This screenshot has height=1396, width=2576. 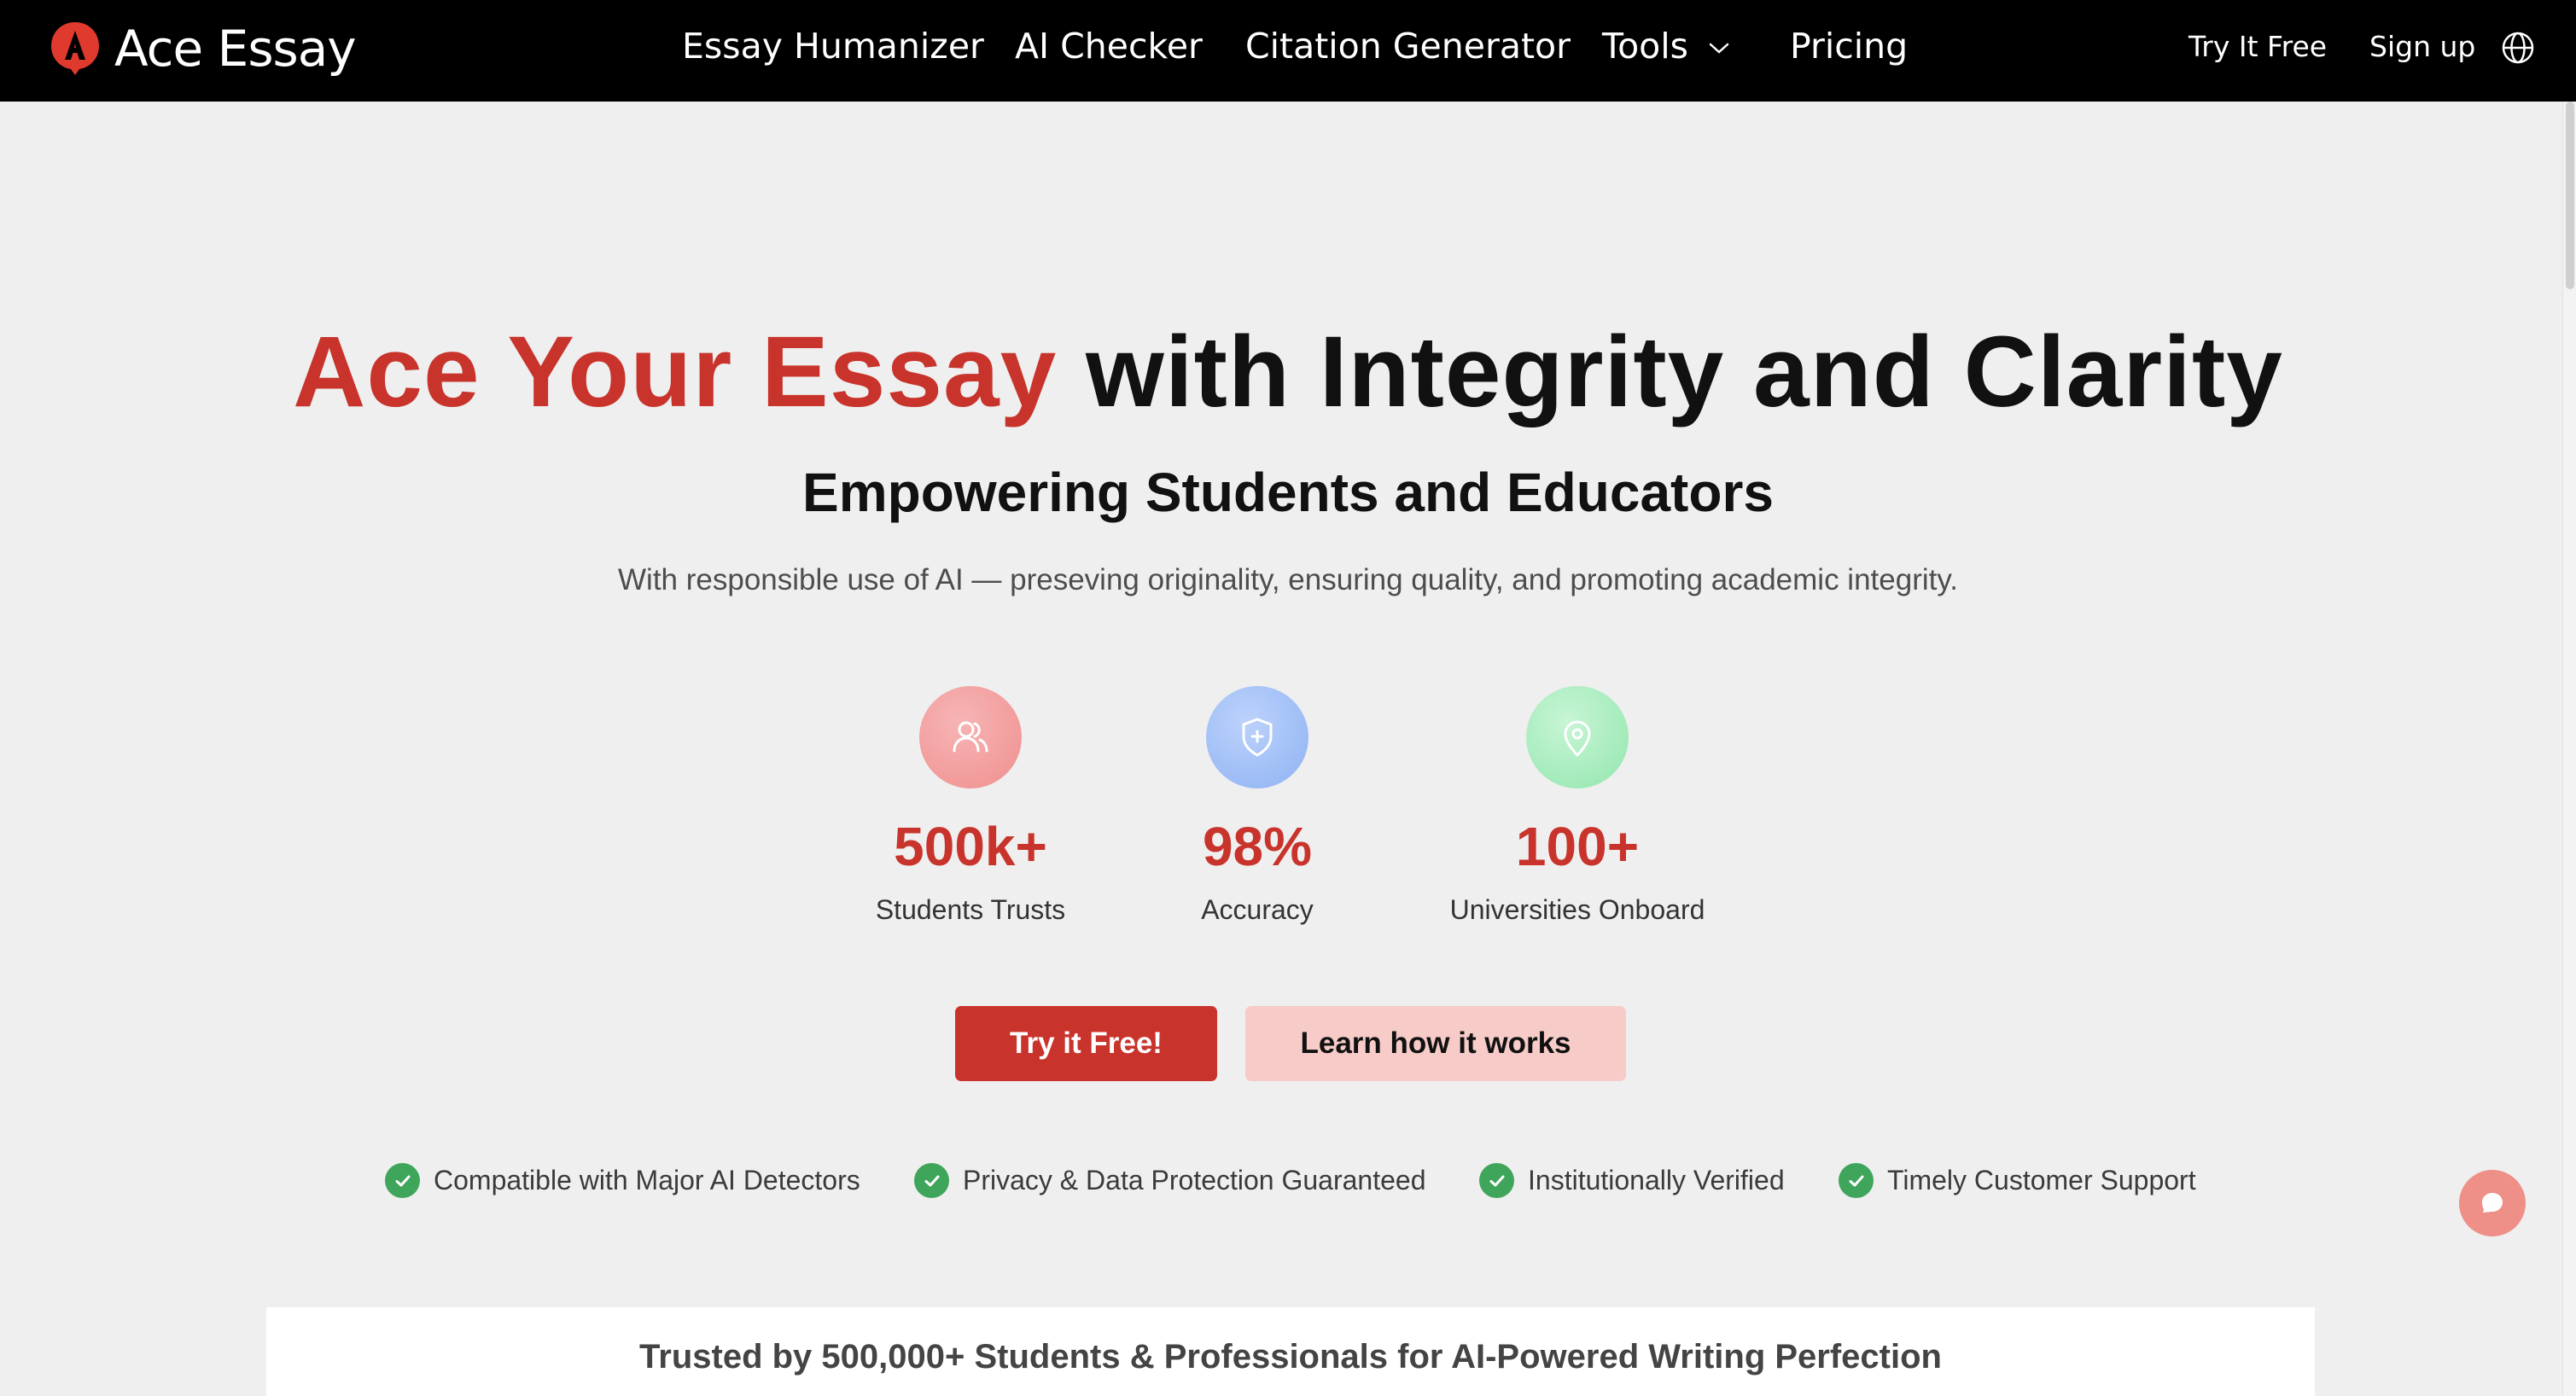 What do you see at coordinates (1194, 1180) in the screenshot?
I see `feature-label: Privacy & Data Protection Guaranteed` at bounding box center [1194, 1180].